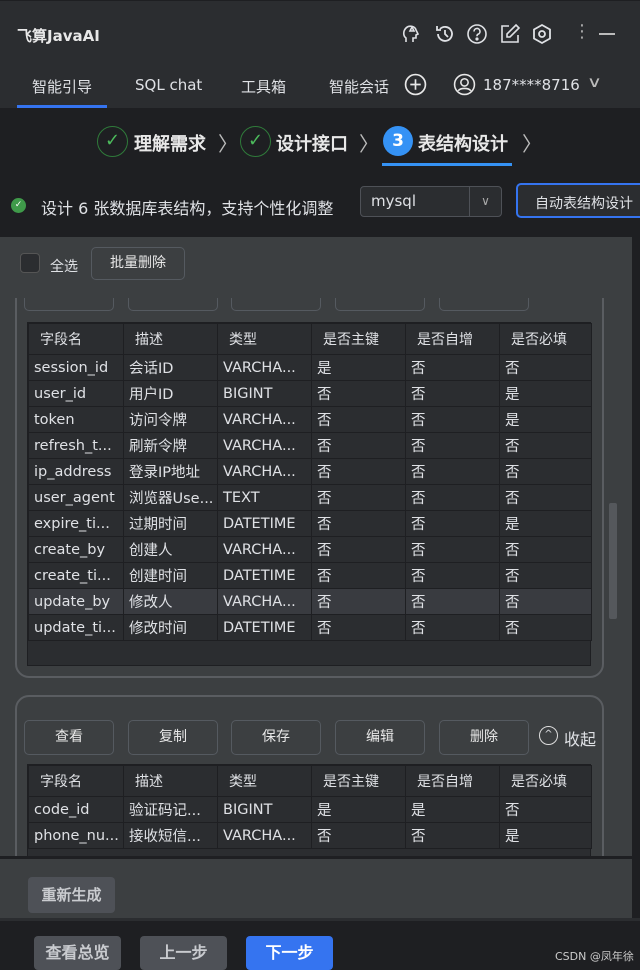 The image size is (640, 970). I want to click on history-icon, so click(445, 34).